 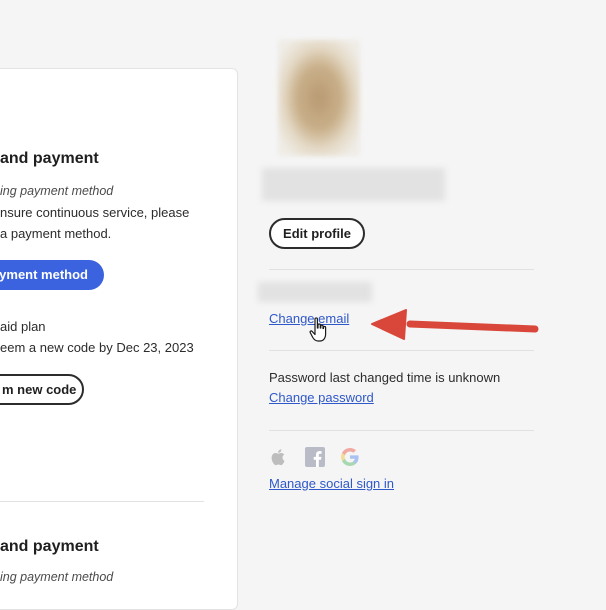 What do you see at coordinates (52, 275) in the screenshot?
I see `add-payment-method-button: yment method` at bounding box center [52, 275].